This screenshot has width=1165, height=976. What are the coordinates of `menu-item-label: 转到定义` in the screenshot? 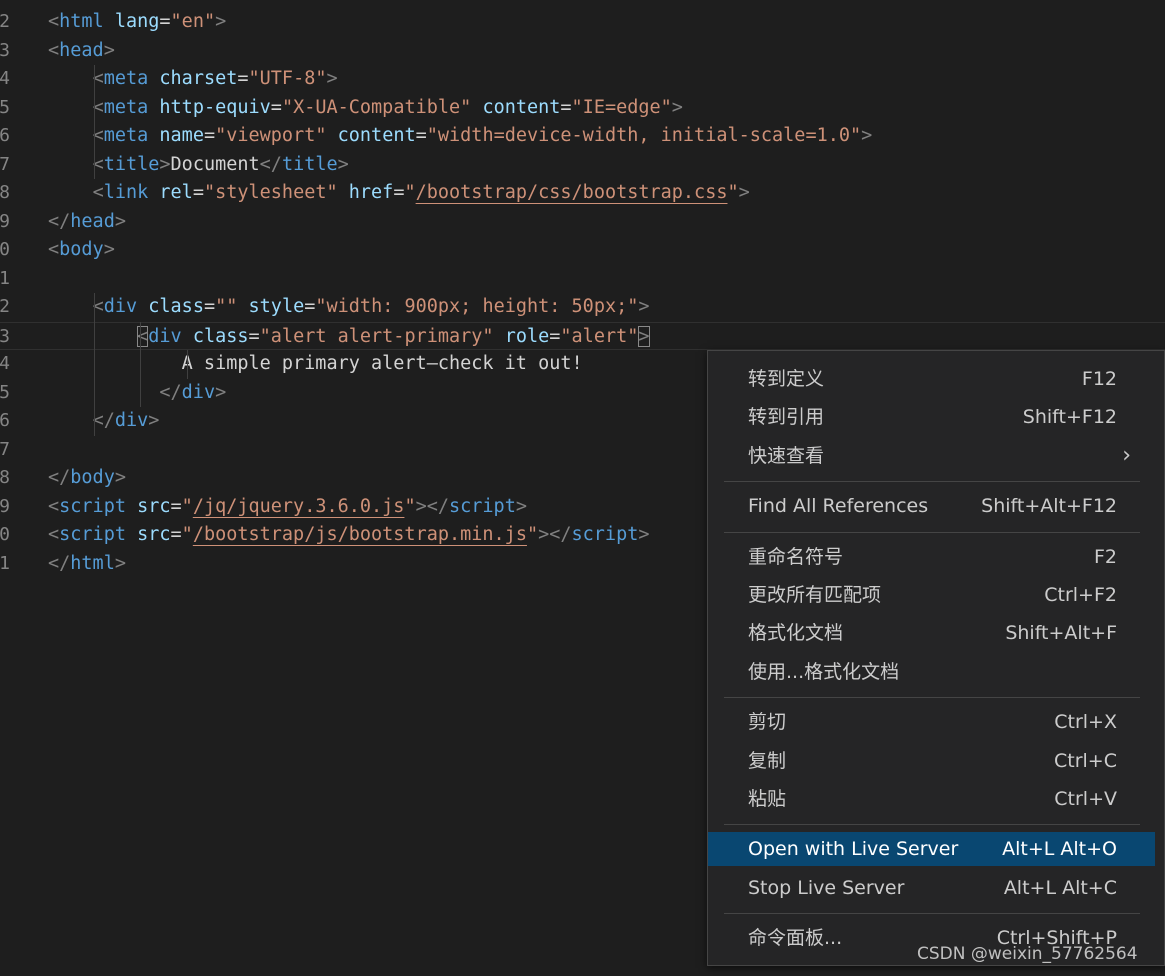 It's located at (786, 379).